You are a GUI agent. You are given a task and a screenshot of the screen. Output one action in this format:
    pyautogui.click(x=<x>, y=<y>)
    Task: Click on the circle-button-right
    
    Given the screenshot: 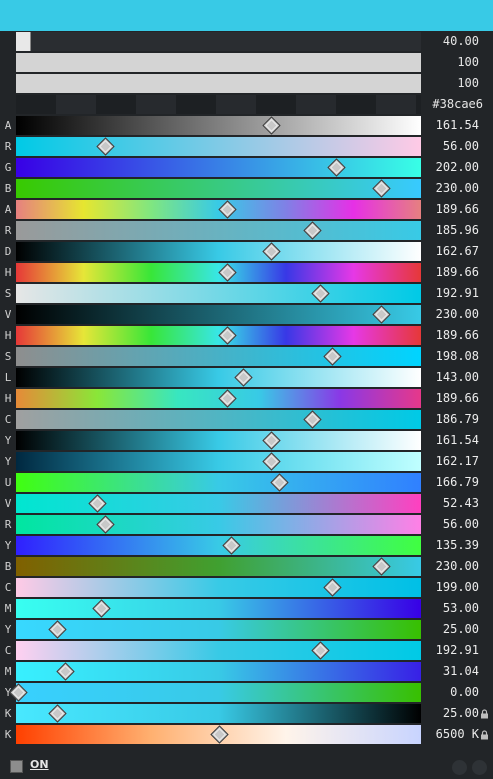 What is the action you would take?
    pyautogui.click(x=479, y=767)
    